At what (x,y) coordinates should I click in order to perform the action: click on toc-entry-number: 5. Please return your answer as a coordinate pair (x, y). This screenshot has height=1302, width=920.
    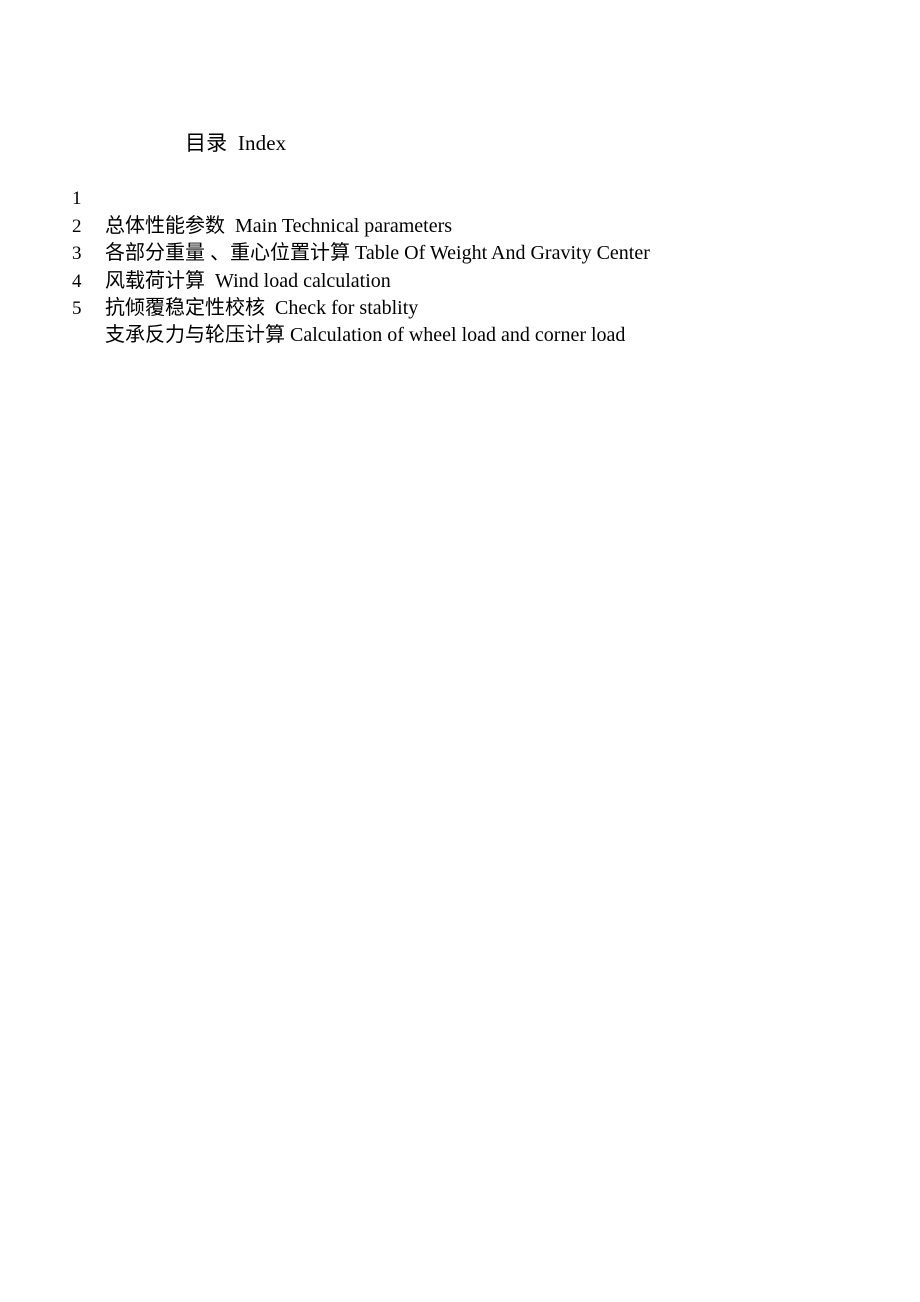
    Looking at the image, I should click on (77, 308).